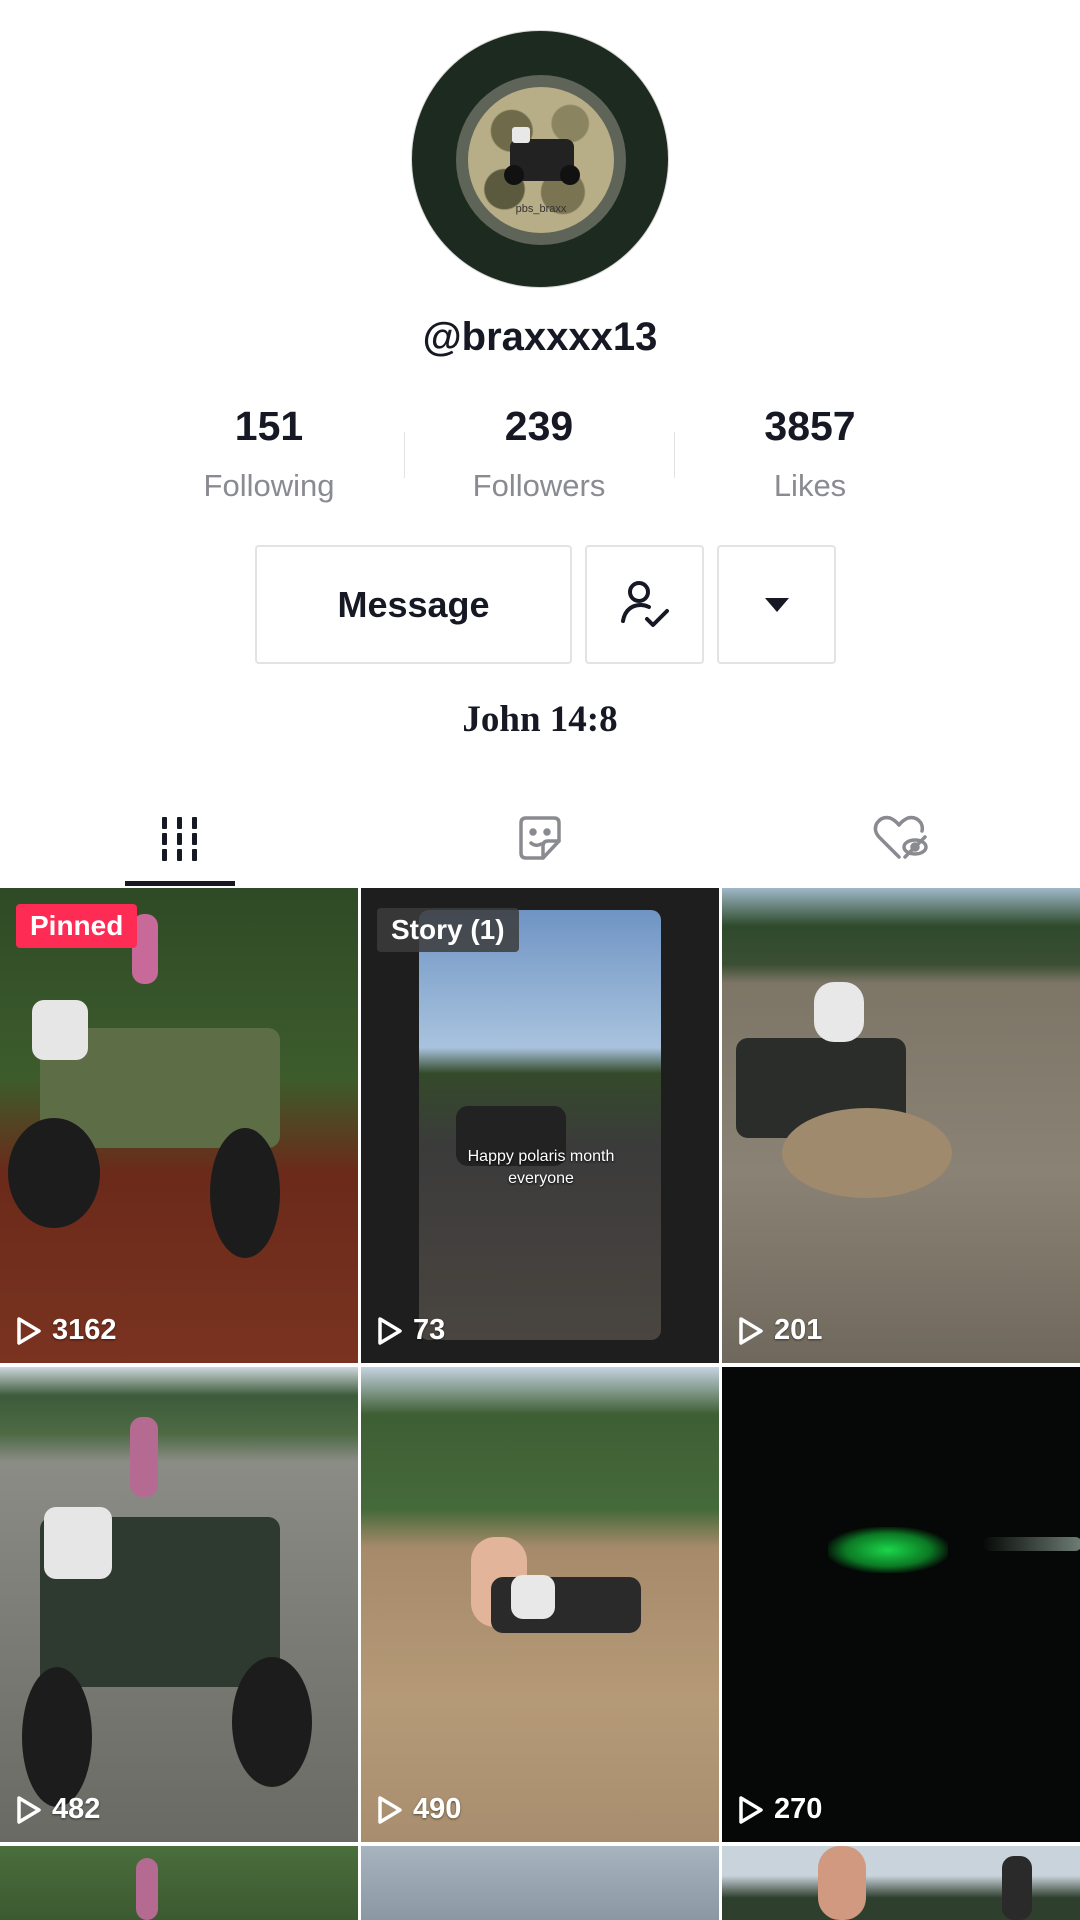 The width and height of the screenshot is (1080, 1920). Describe the element at coordinates (1017, 1888) in the screenshot. I see `atv-snorkel` at that location.